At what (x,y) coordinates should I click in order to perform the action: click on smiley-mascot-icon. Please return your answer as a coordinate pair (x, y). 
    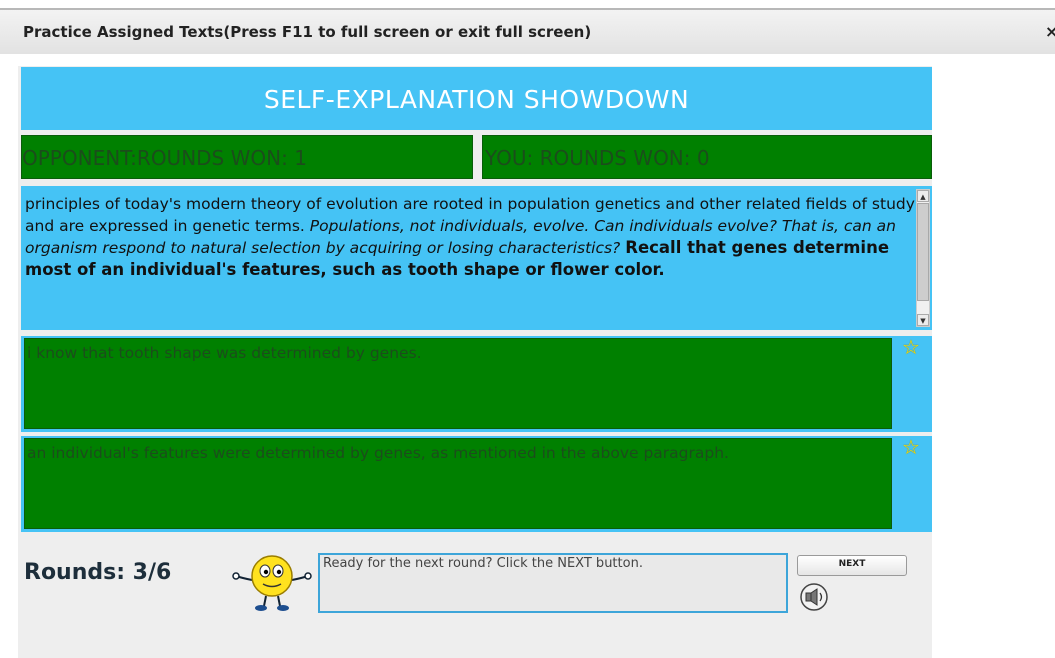
    Looking at the image, I should click on (272, 583).